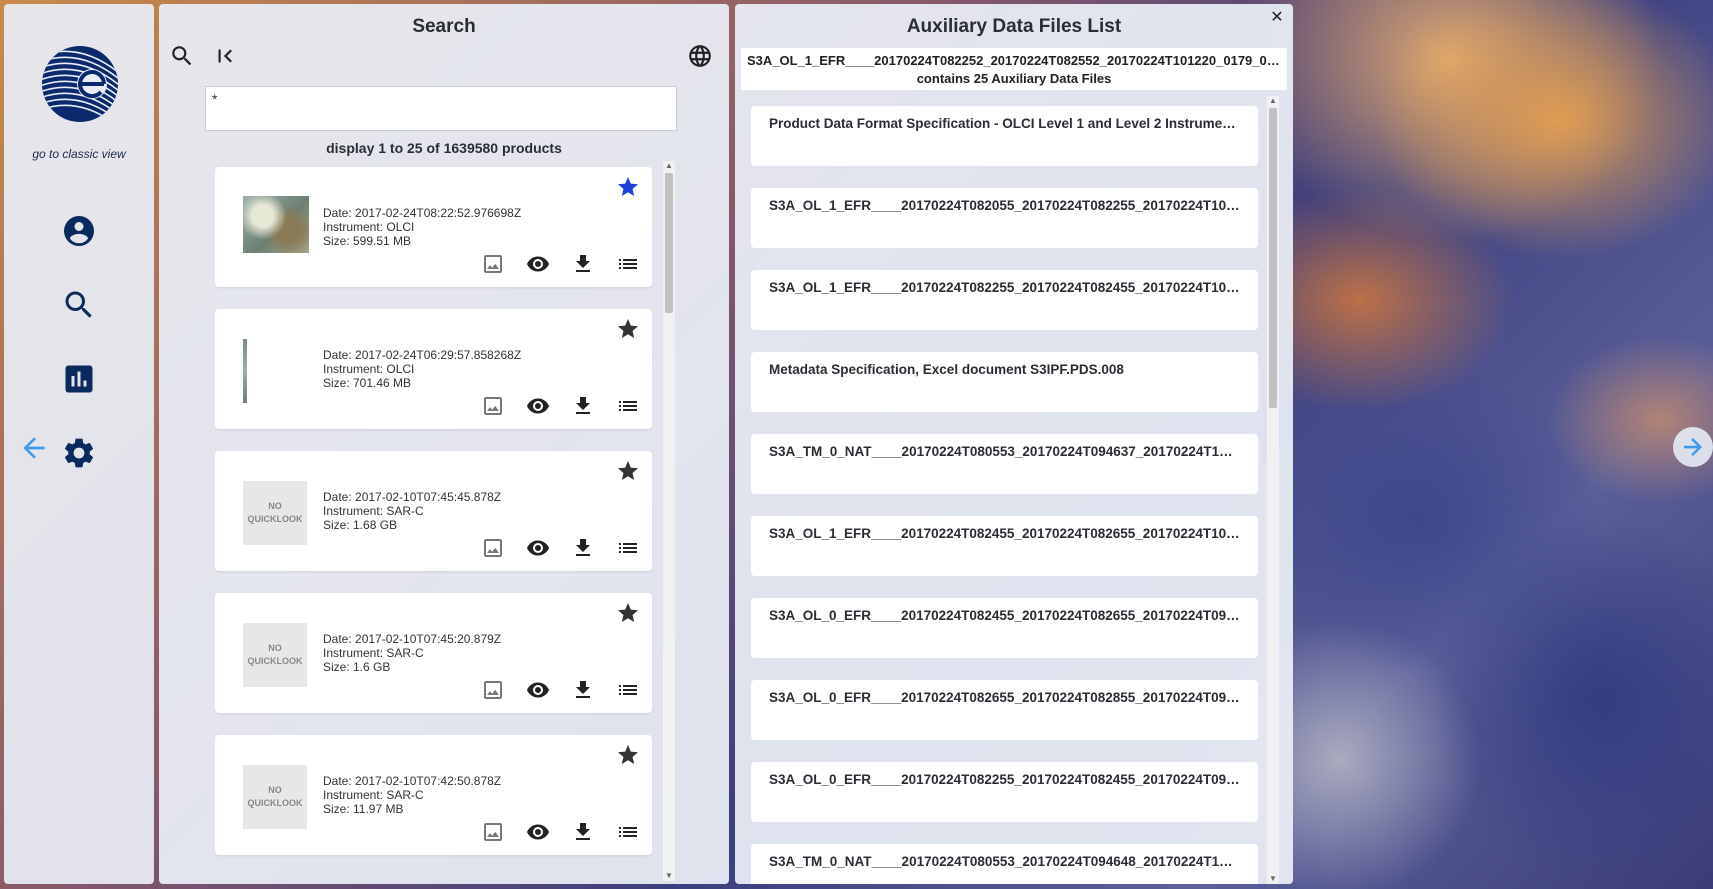 The height and width of the screenshot is (889, 1713). I want to click on product-size: Size: 701.46 MB, so click(367, 383).